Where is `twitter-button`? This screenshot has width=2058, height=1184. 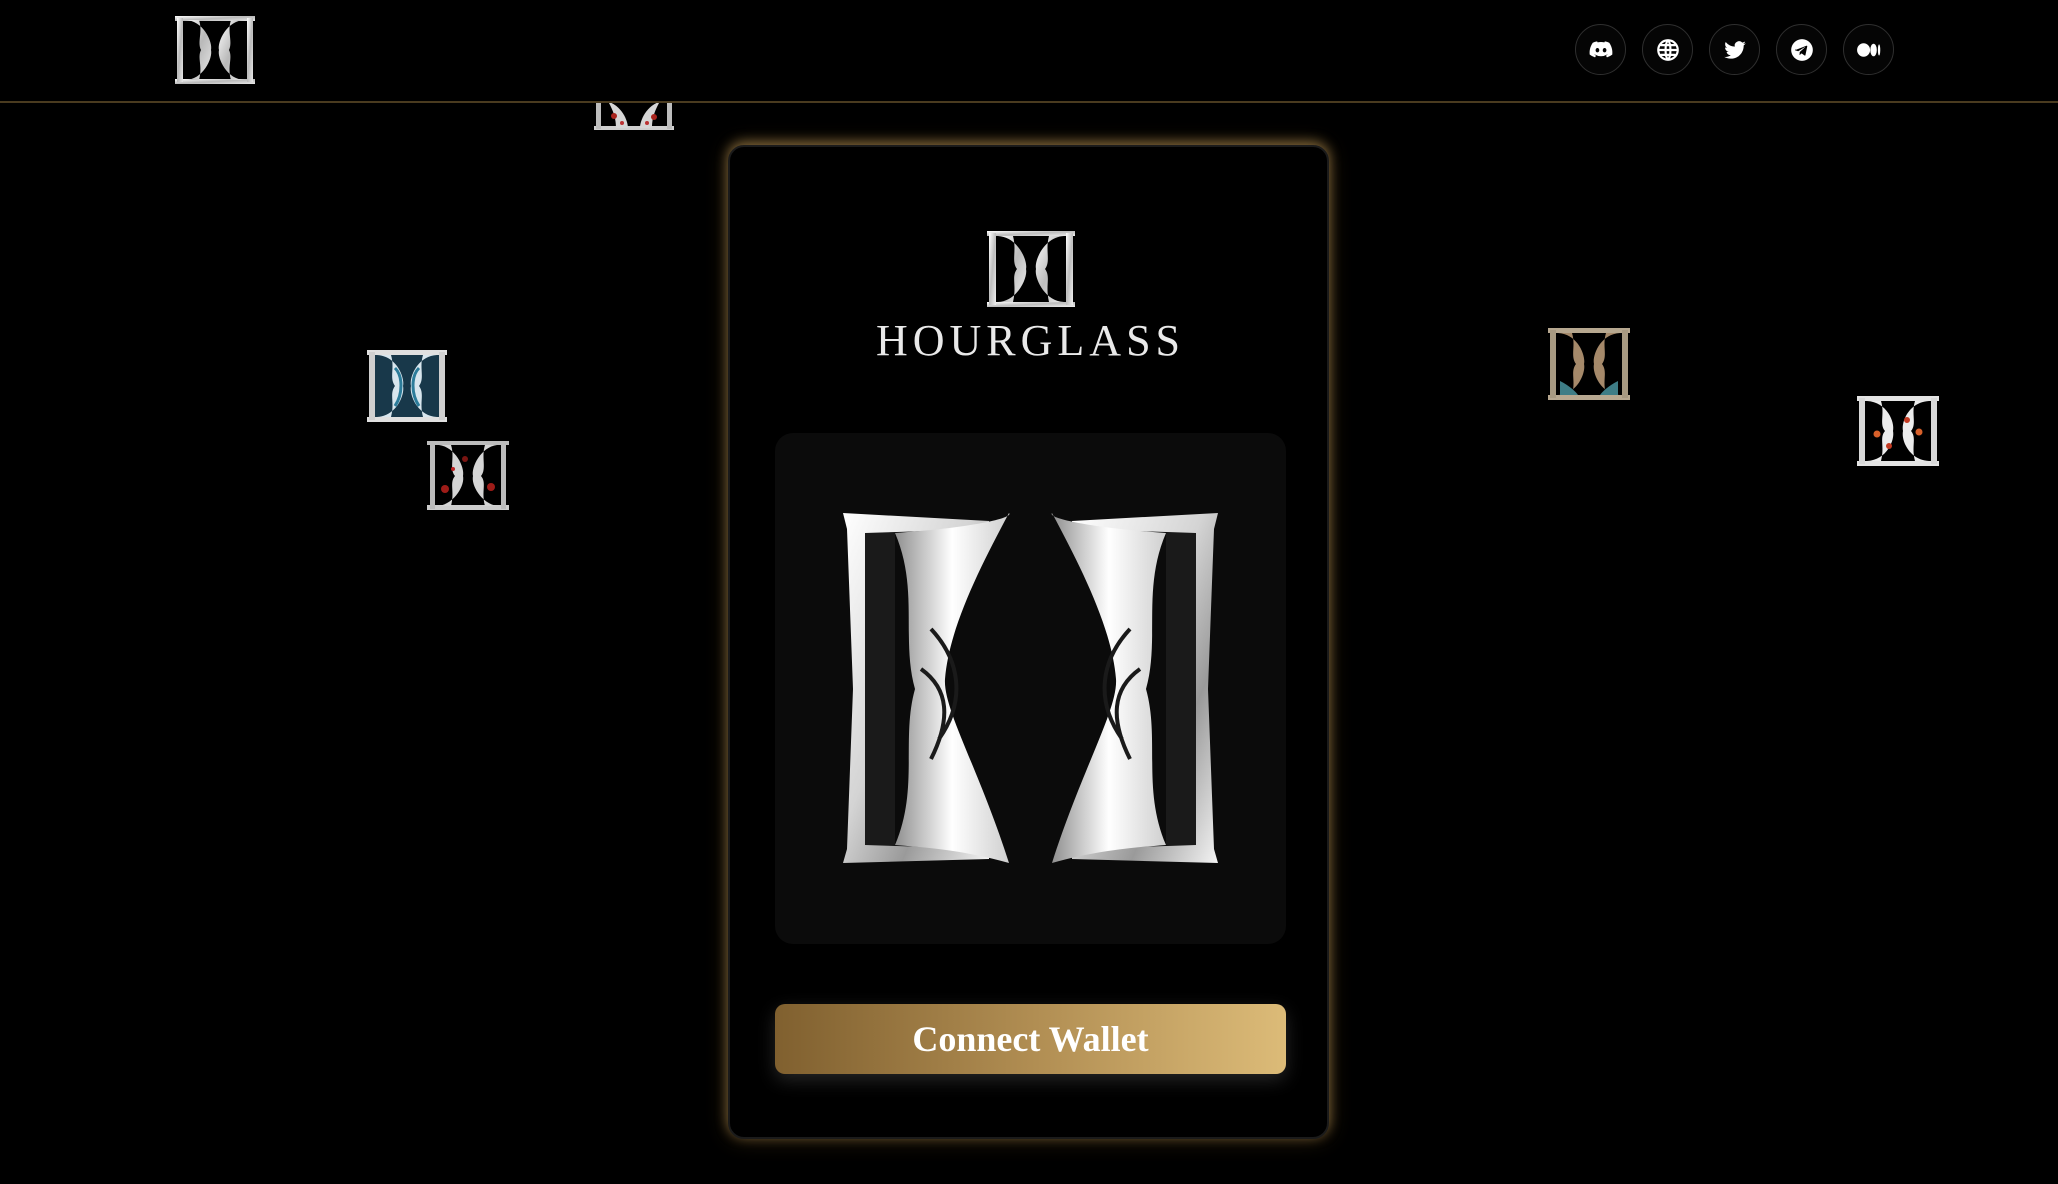
twitter-button is located at coordinates (1734, 49).